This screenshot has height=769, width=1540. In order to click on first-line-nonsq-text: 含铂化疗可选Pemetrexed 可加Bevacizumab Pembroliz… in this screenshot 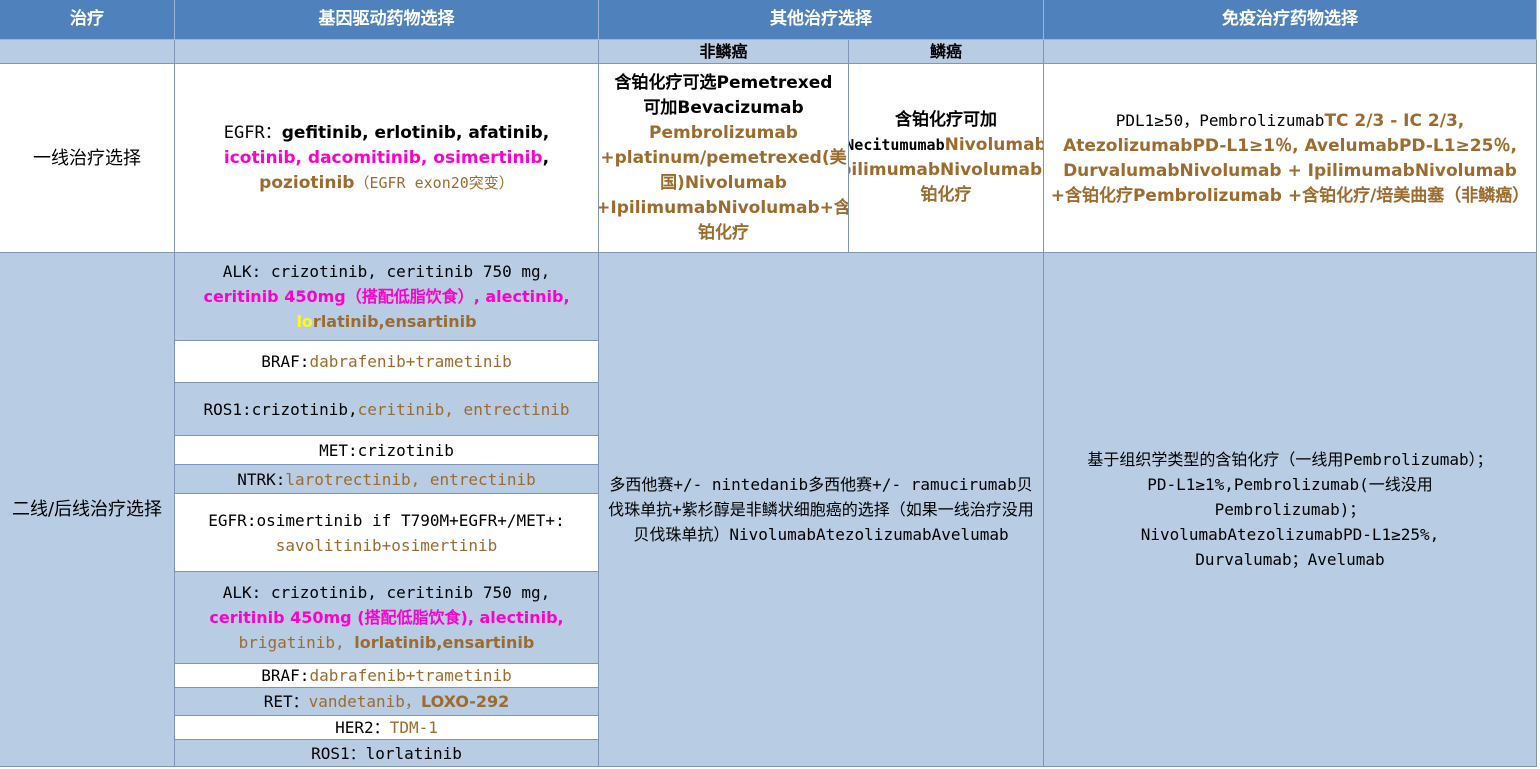, I will do `click(724, 157)`.